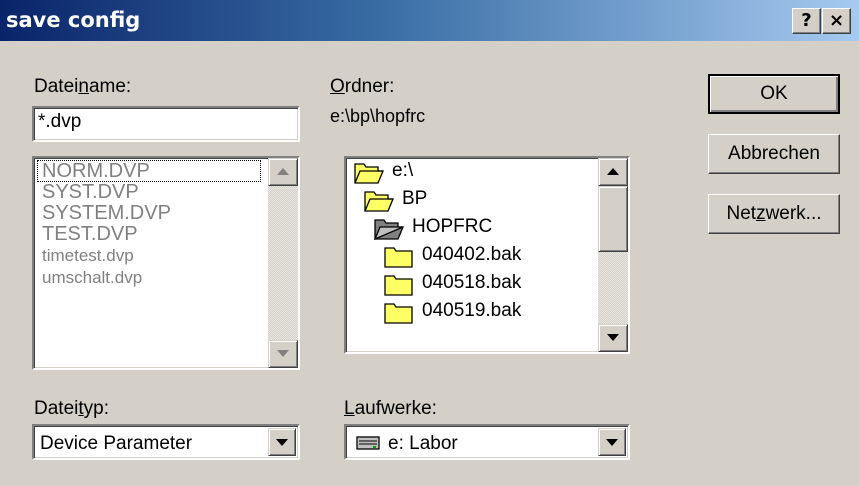  What do you see at coordinates (415, 198) in the screenshot?
I see `folder-item-label: BP` at bounding box center [415, 198].